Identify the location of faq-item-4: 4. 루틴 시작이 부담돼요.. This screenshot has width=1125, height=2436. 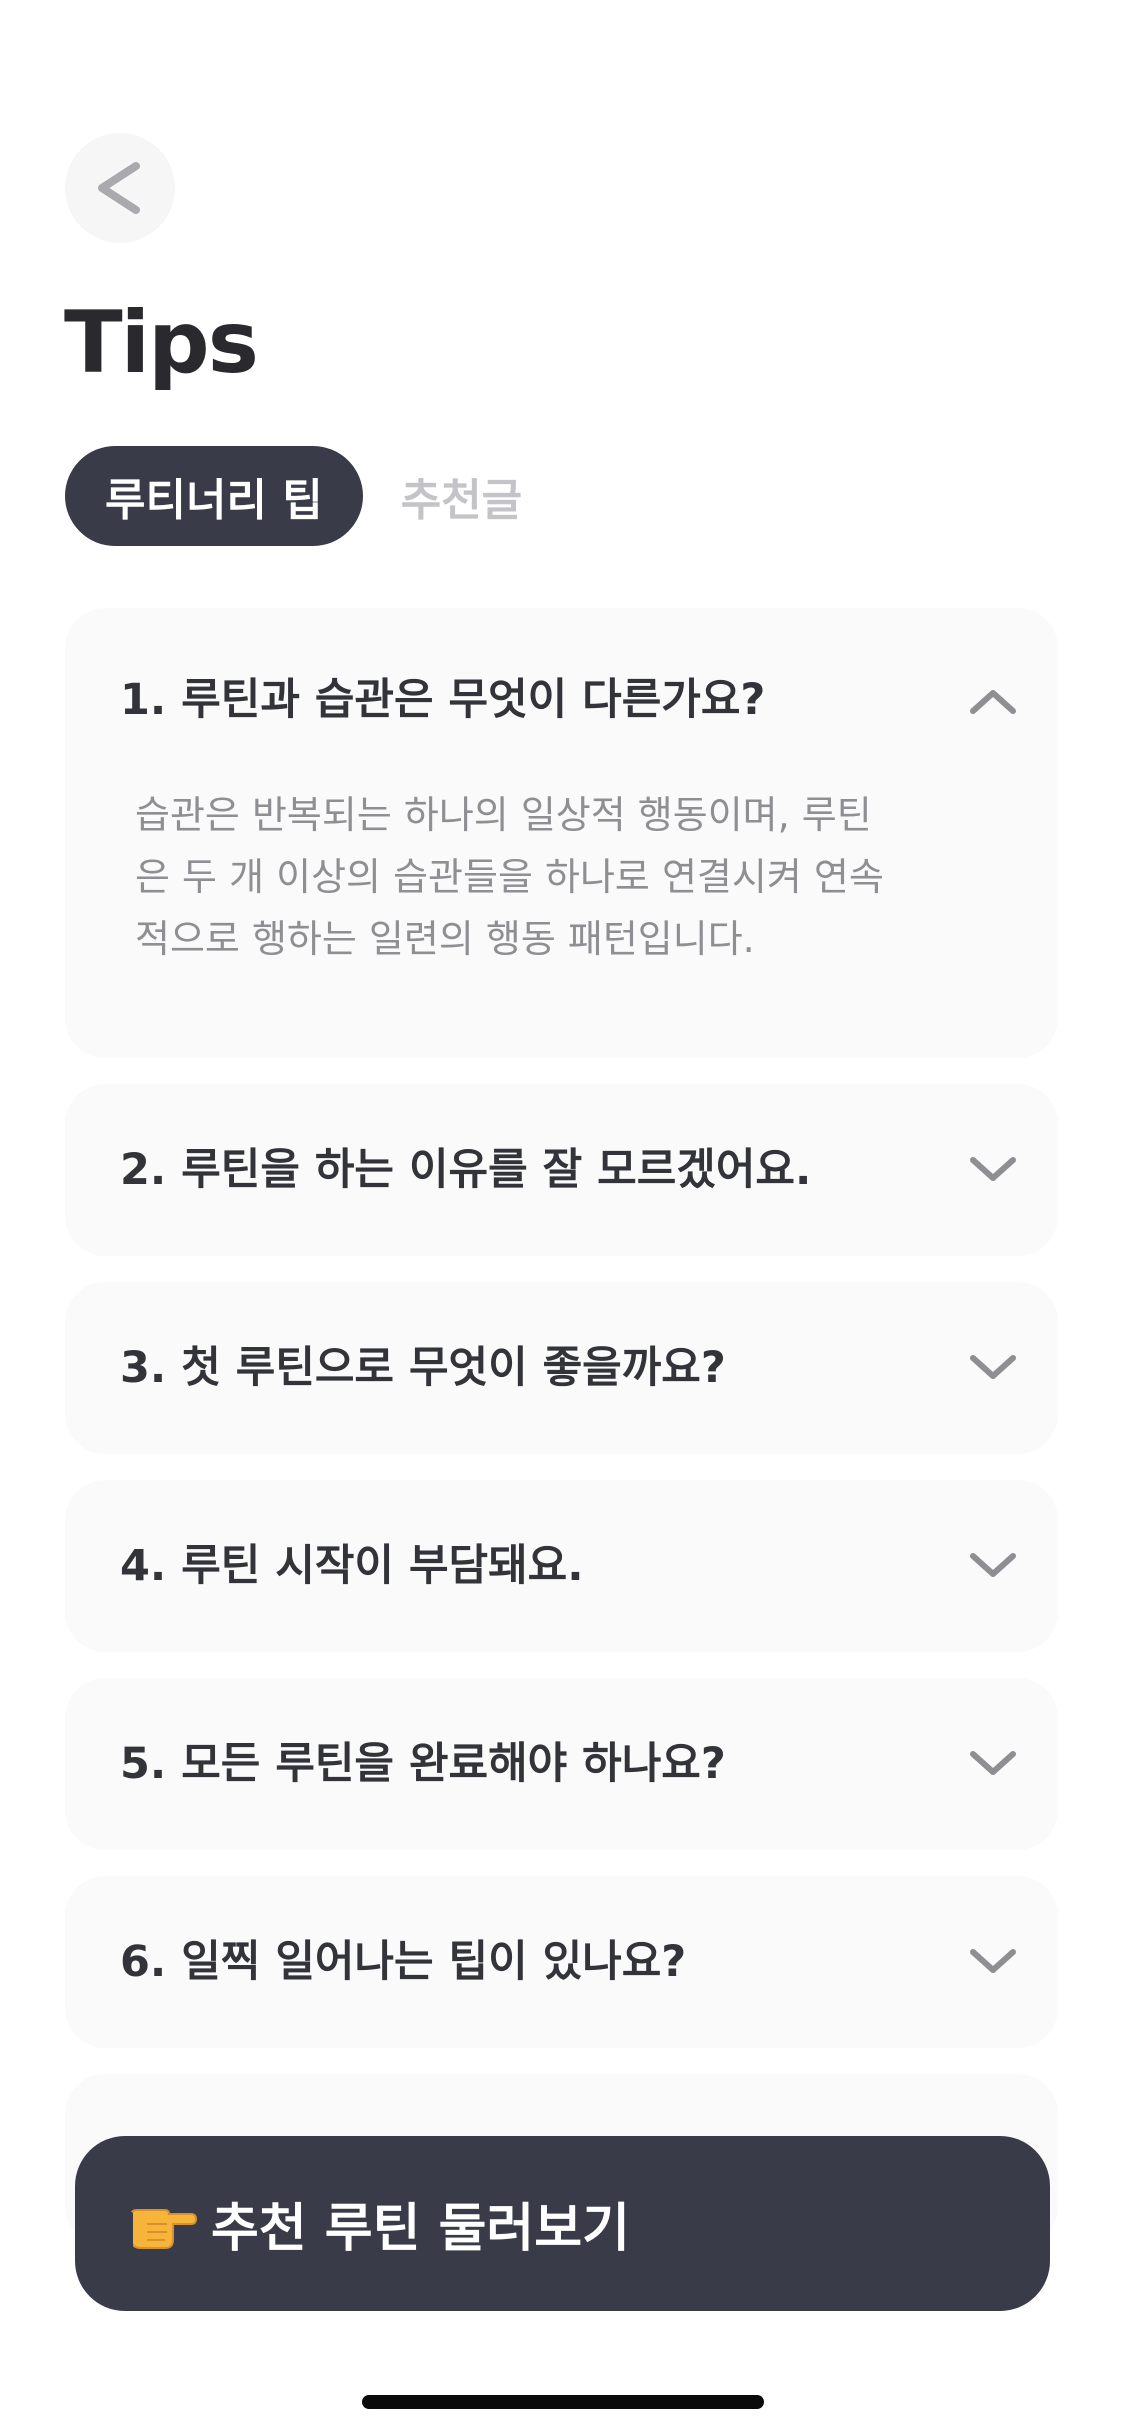
(561, 1566).